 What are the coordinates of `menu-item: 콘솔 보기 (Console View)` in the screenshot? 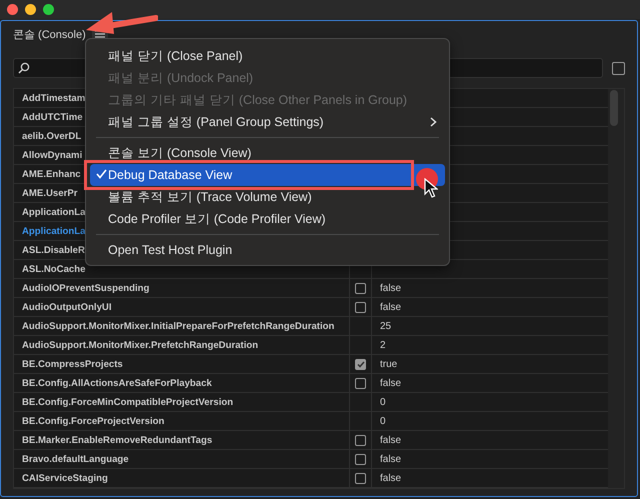 It's located at (267, 153).